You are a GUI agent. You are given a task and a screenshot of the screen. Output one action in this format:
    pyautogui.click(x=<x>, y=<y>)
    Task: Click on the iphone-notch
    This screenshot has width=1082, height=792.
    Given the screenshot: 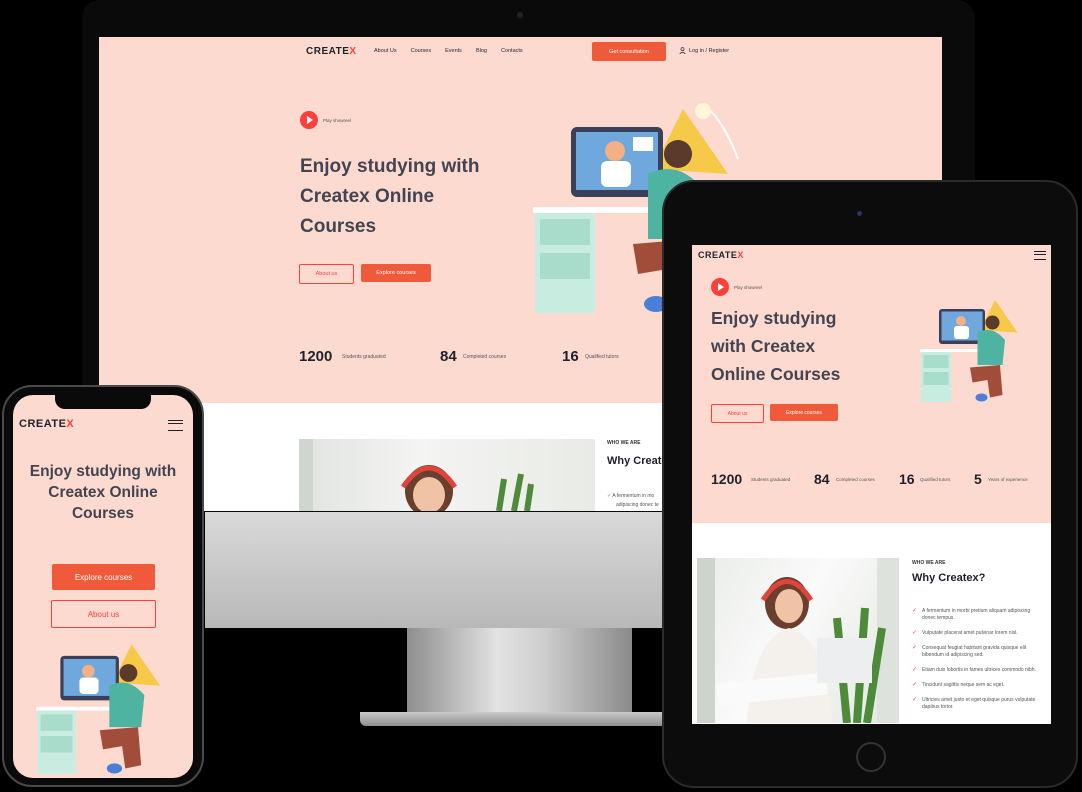 What is the action you would take?
    pyautogui.click(x=103, y=402)
    